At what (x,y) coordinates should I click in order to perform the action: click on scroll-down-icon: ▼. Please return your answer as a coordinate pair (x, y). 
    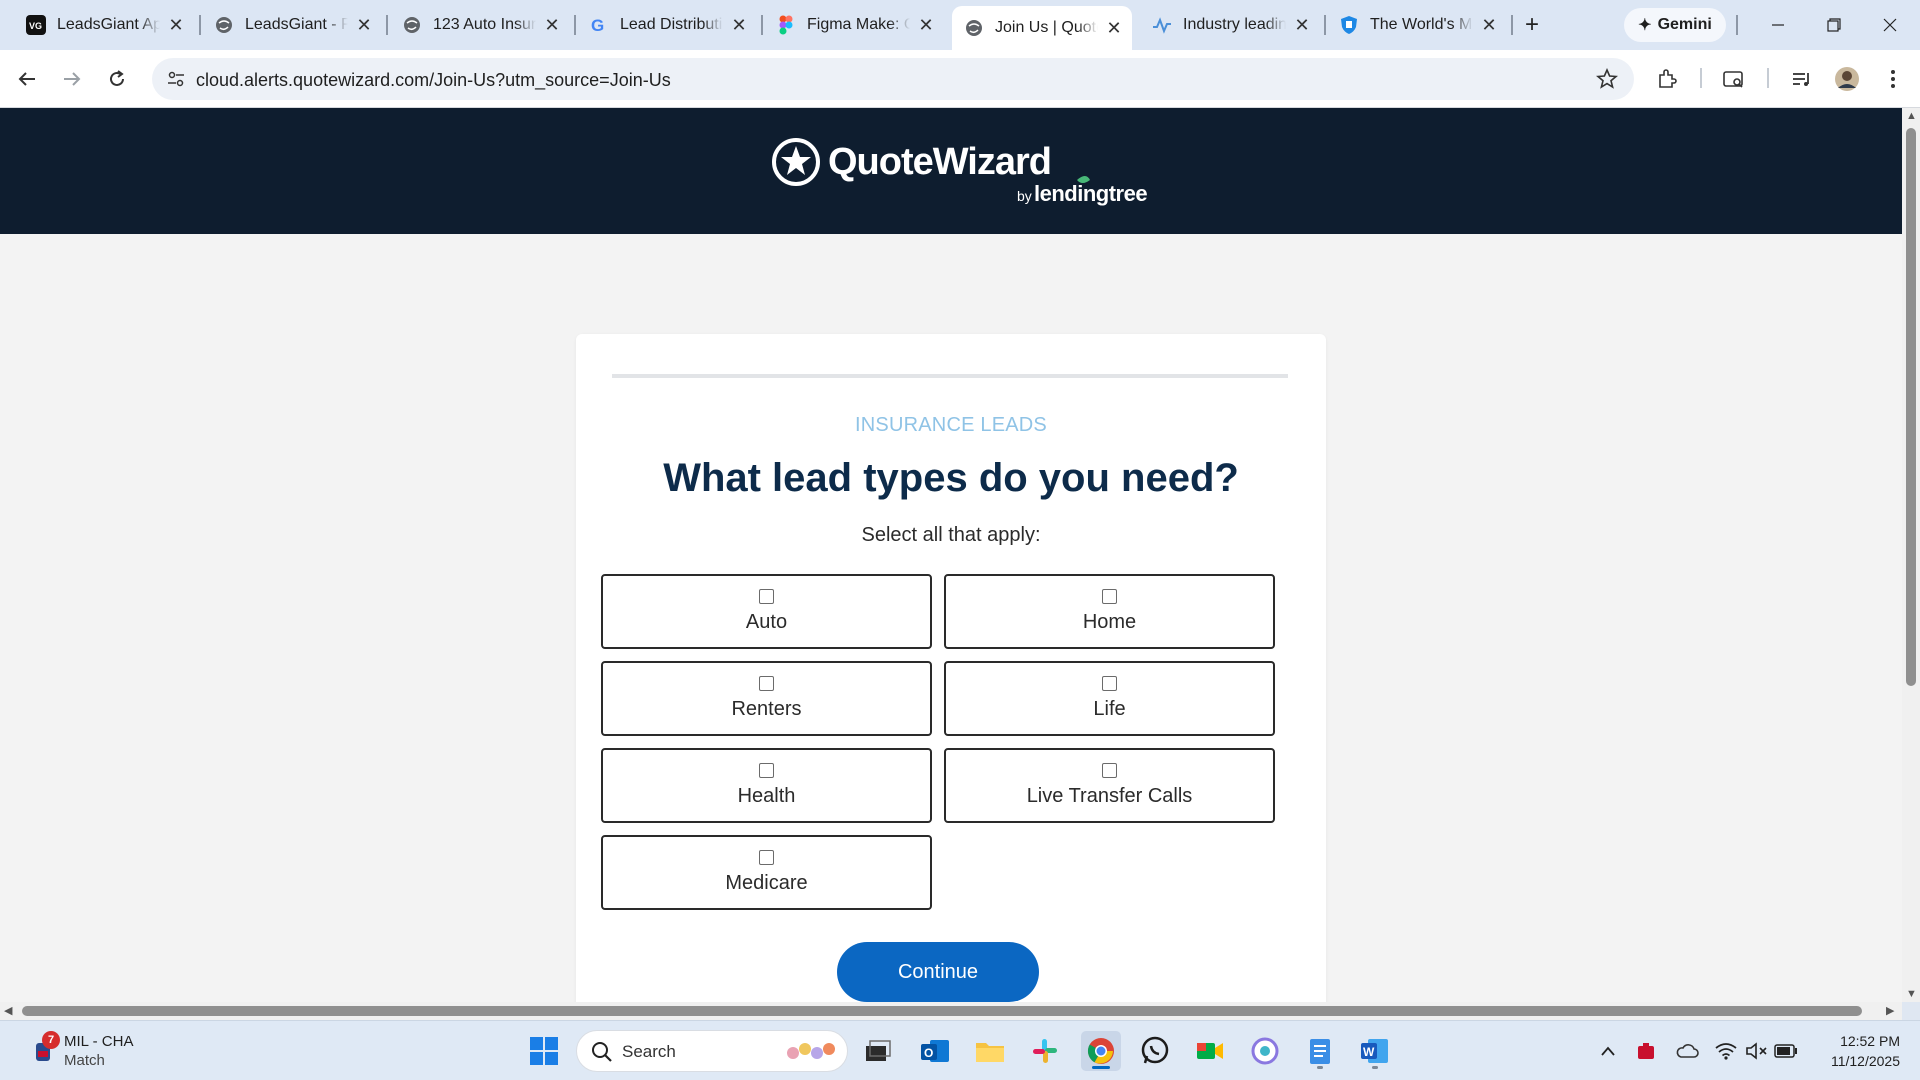
    Looking at the image, I should click on (1911, 994).